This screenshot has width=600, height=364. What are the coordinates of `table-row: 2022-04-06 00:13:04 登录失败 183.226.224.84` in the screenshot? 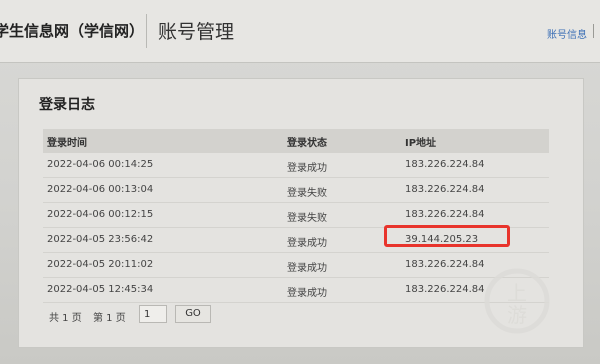 It's located at (296, 190).